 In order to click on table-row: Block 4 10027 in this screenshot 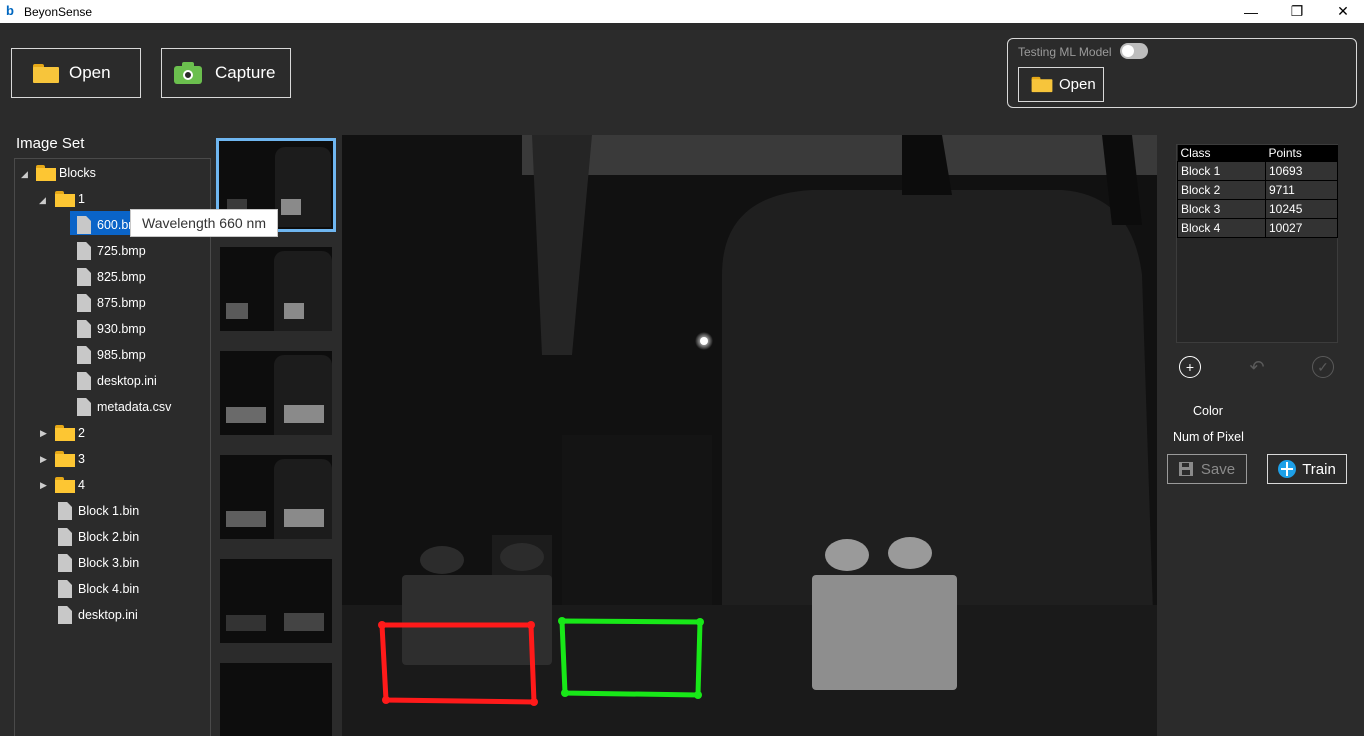, I will do `click(1257, 227)`.